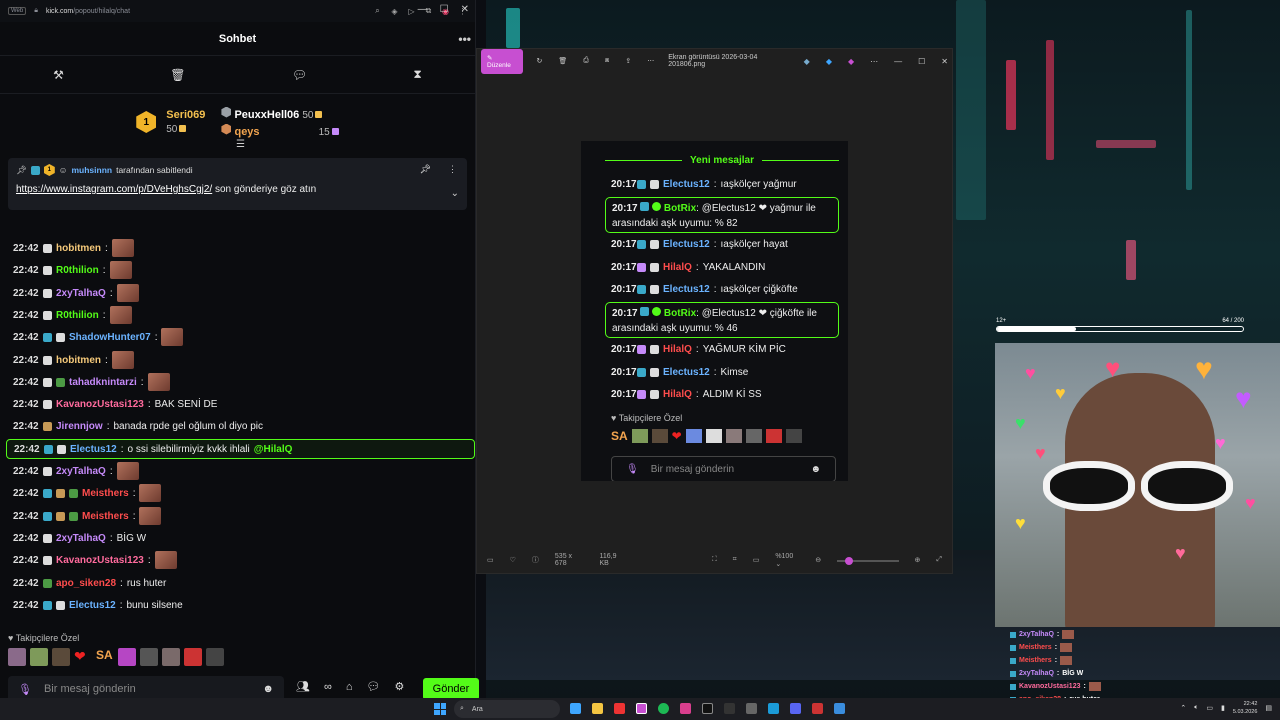 This screenshot has height=720, width=1280. Describe the element at coordinates (399, 686) in the screenshot. I see `settings-gear-icon: ⚙` at that location.